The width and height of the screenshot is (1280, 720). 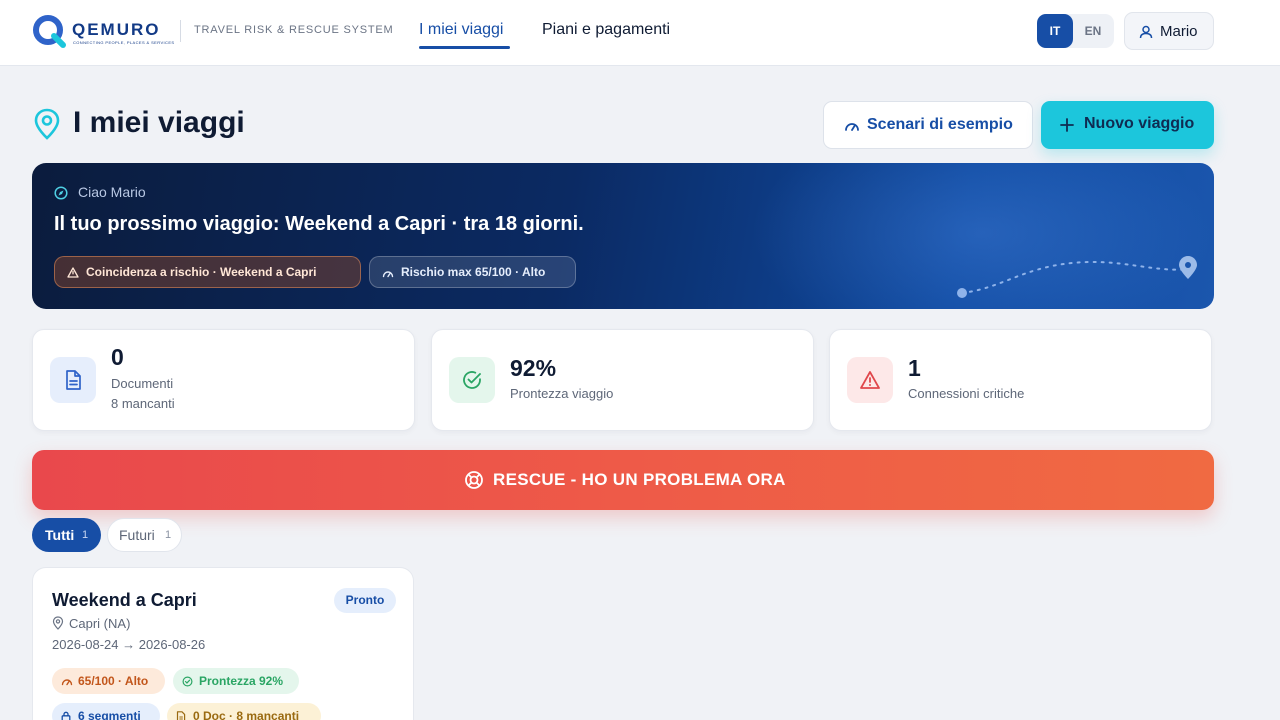 What do you see at coordinates (117, 357) in the screenshot?
I see `documents-count: 0` at bounding box center [117, 357].